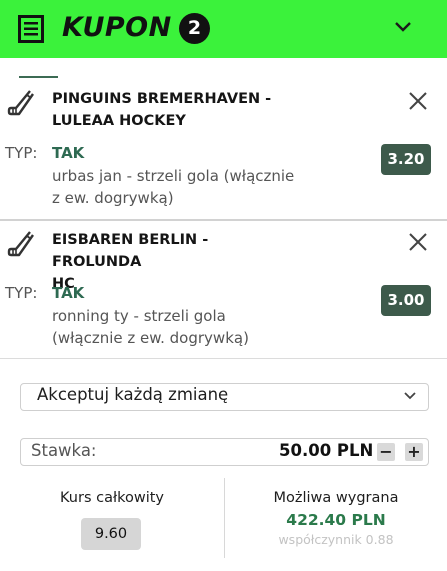  I want to click on market-description-line: ronning ty - strzeli gola, so click(139, 316).